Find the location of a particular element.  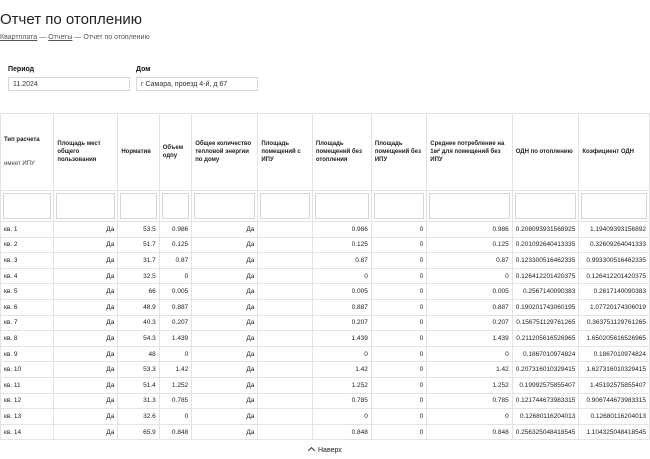

table-cell: 32.5 is located at coordinates (138, 276).